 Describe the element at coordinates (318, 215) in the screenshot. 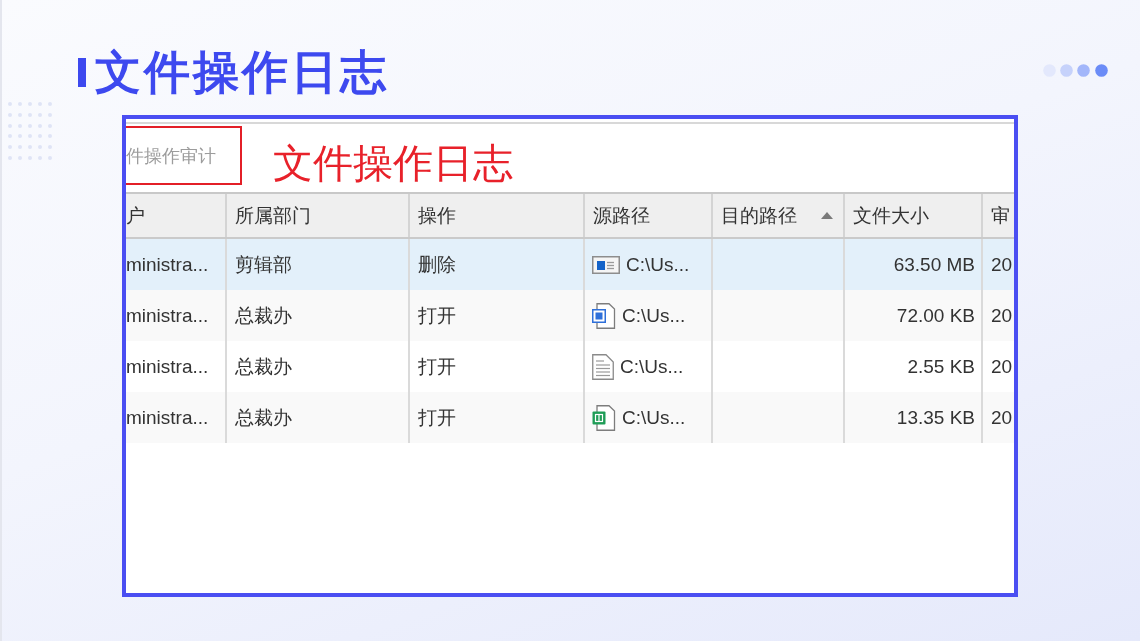

I see `column-header: 所属部门` at that location.